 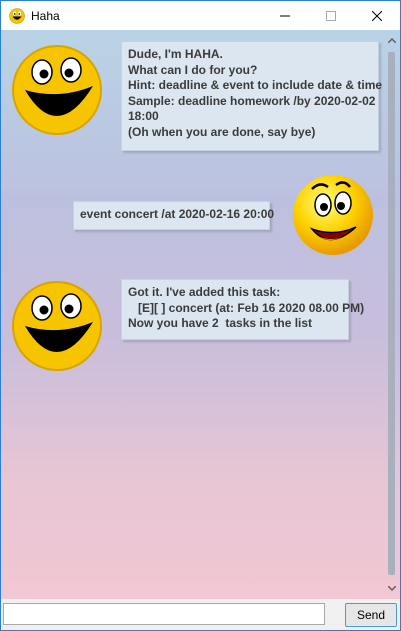 I want to click on minimize-button, so click(x=285, y=15).